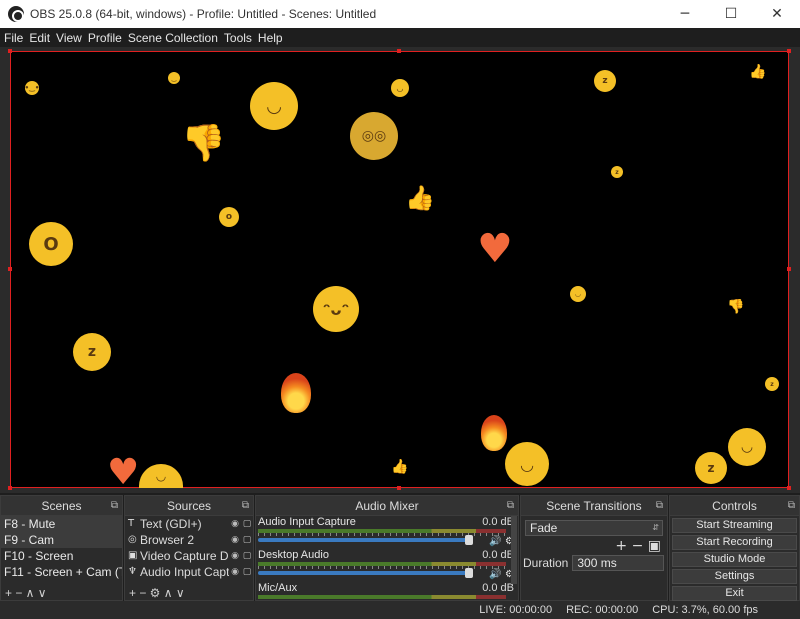  Describe the element at coordinates (731, 14) in the screenshot. I see `maximize-button: ☐` at that location.